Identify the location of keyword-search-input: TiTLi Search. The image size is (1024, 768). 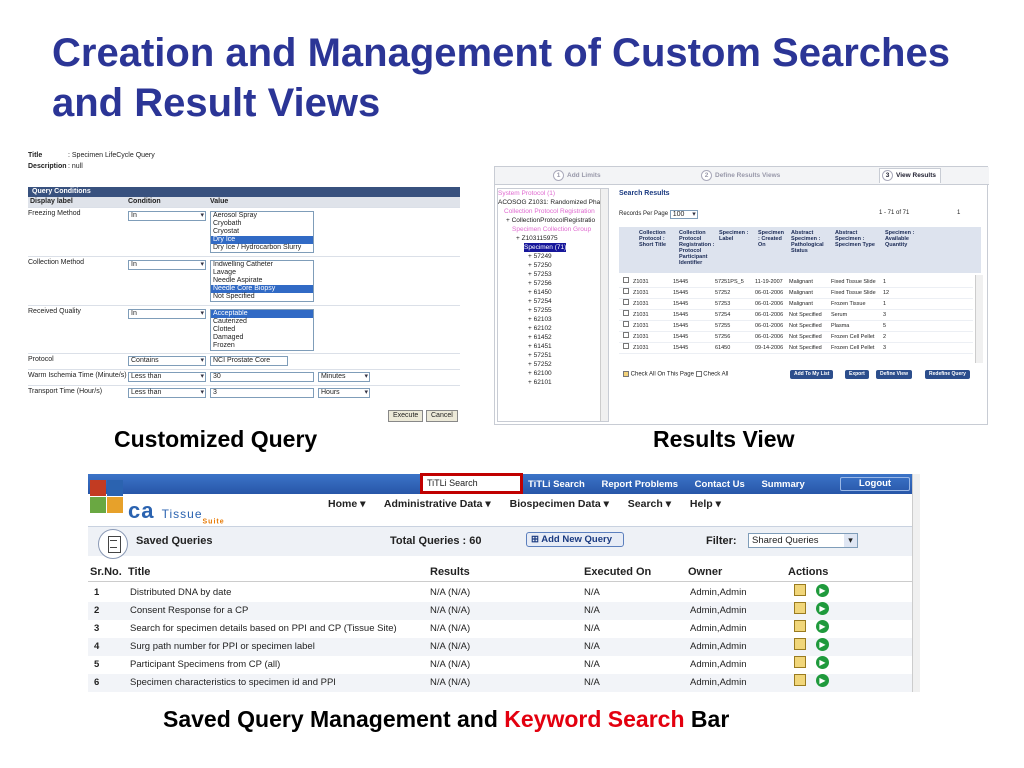
(471, 483).